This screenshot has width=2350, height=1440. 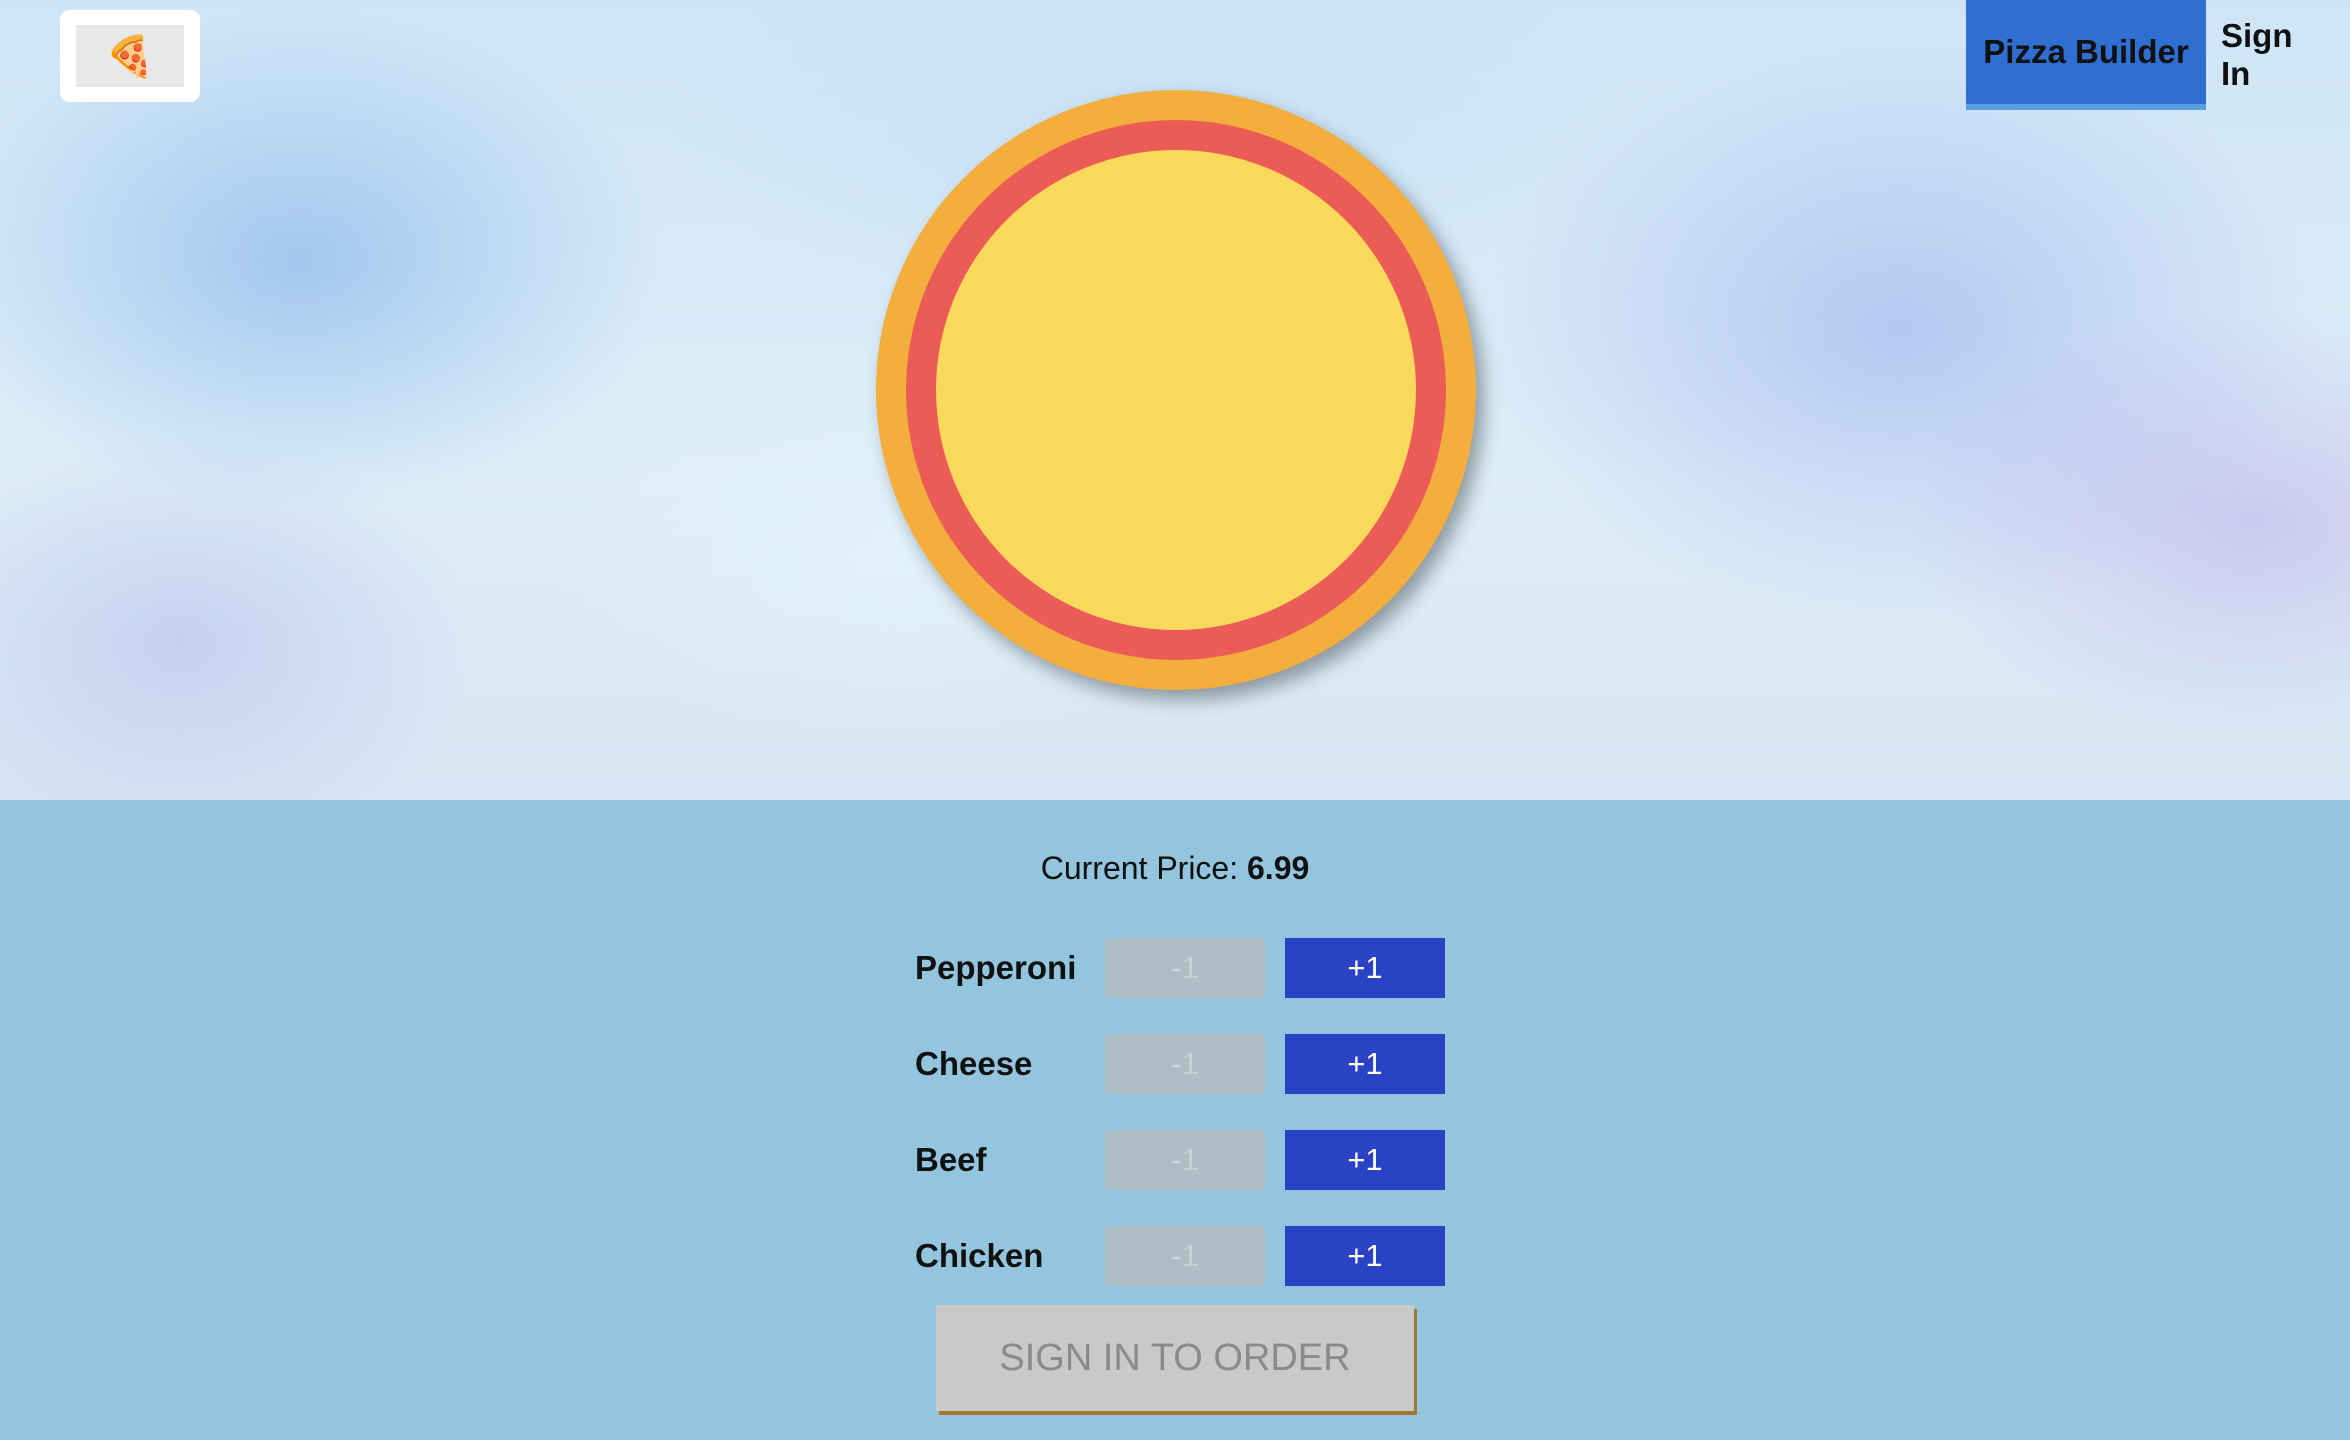 What do you see at coordinates (1365, 1256) in the screenshot?
I see `chicken-more-button: +1` at bounding box center [1365, 1256].